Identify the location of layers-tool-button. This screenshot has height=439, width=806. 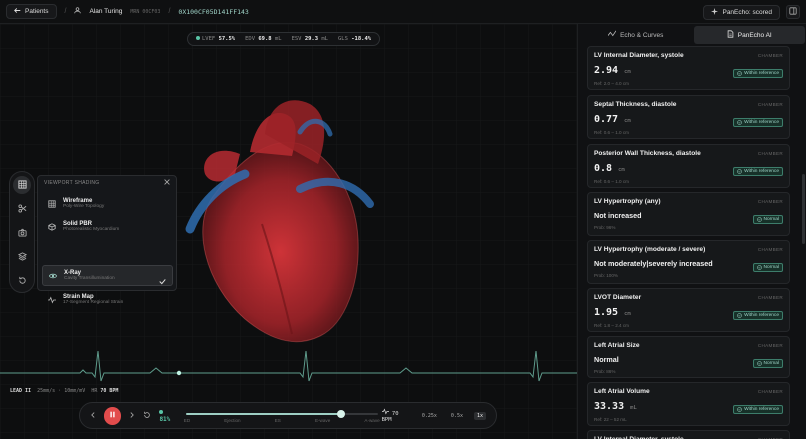
(22, 257).